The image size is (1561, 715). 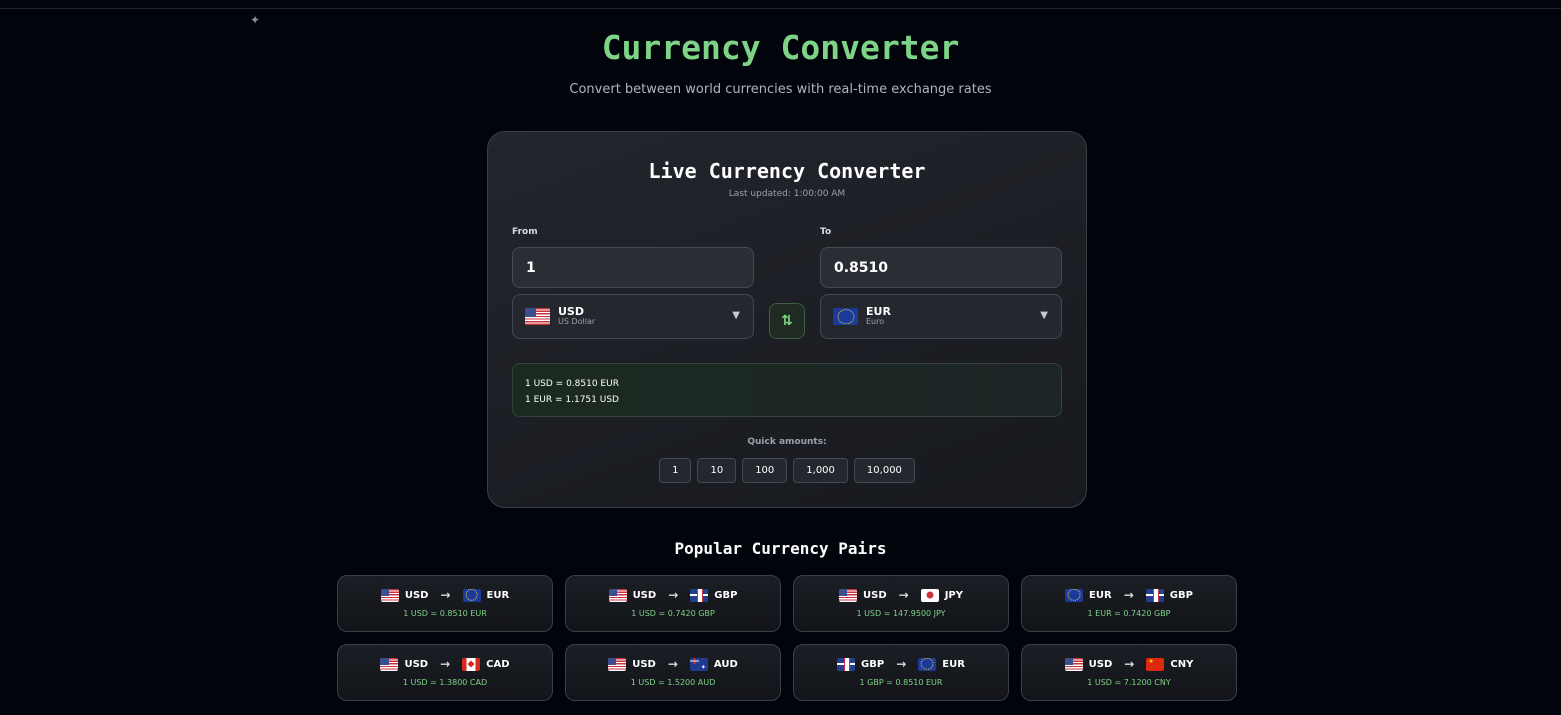 I want to click on pair-card-usd-aud: USD → AUD 1 USD = 1.5200 AUD, so click(x=673, y=672).